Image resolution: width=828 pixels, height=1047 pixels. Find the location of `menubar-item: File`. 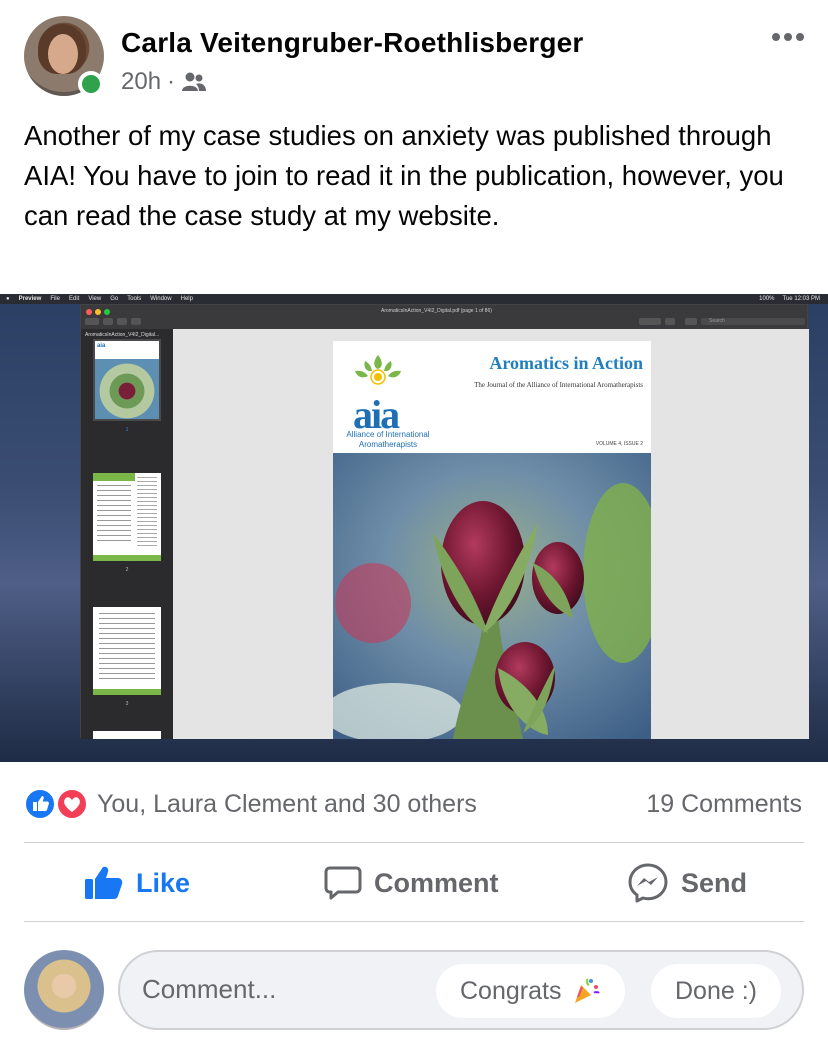

menubar-item: File is located at coordinates (55, 299).